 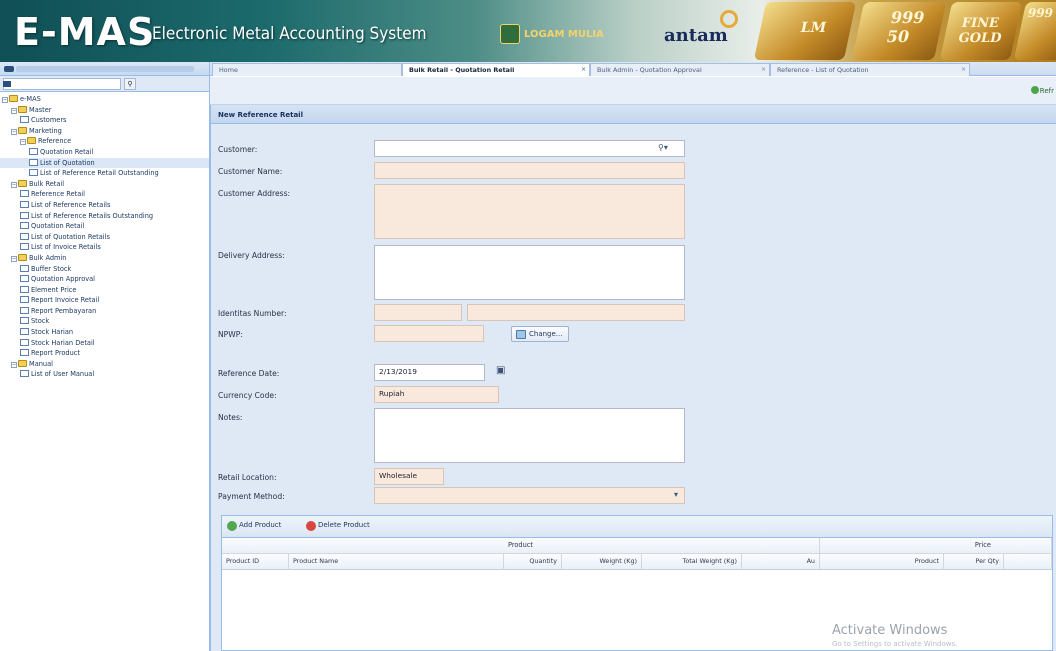 What do you see at coordinates (676, 494) in the screenshot?
I see `chevron-down-icon: ▾` at bounding box center [676, 494].